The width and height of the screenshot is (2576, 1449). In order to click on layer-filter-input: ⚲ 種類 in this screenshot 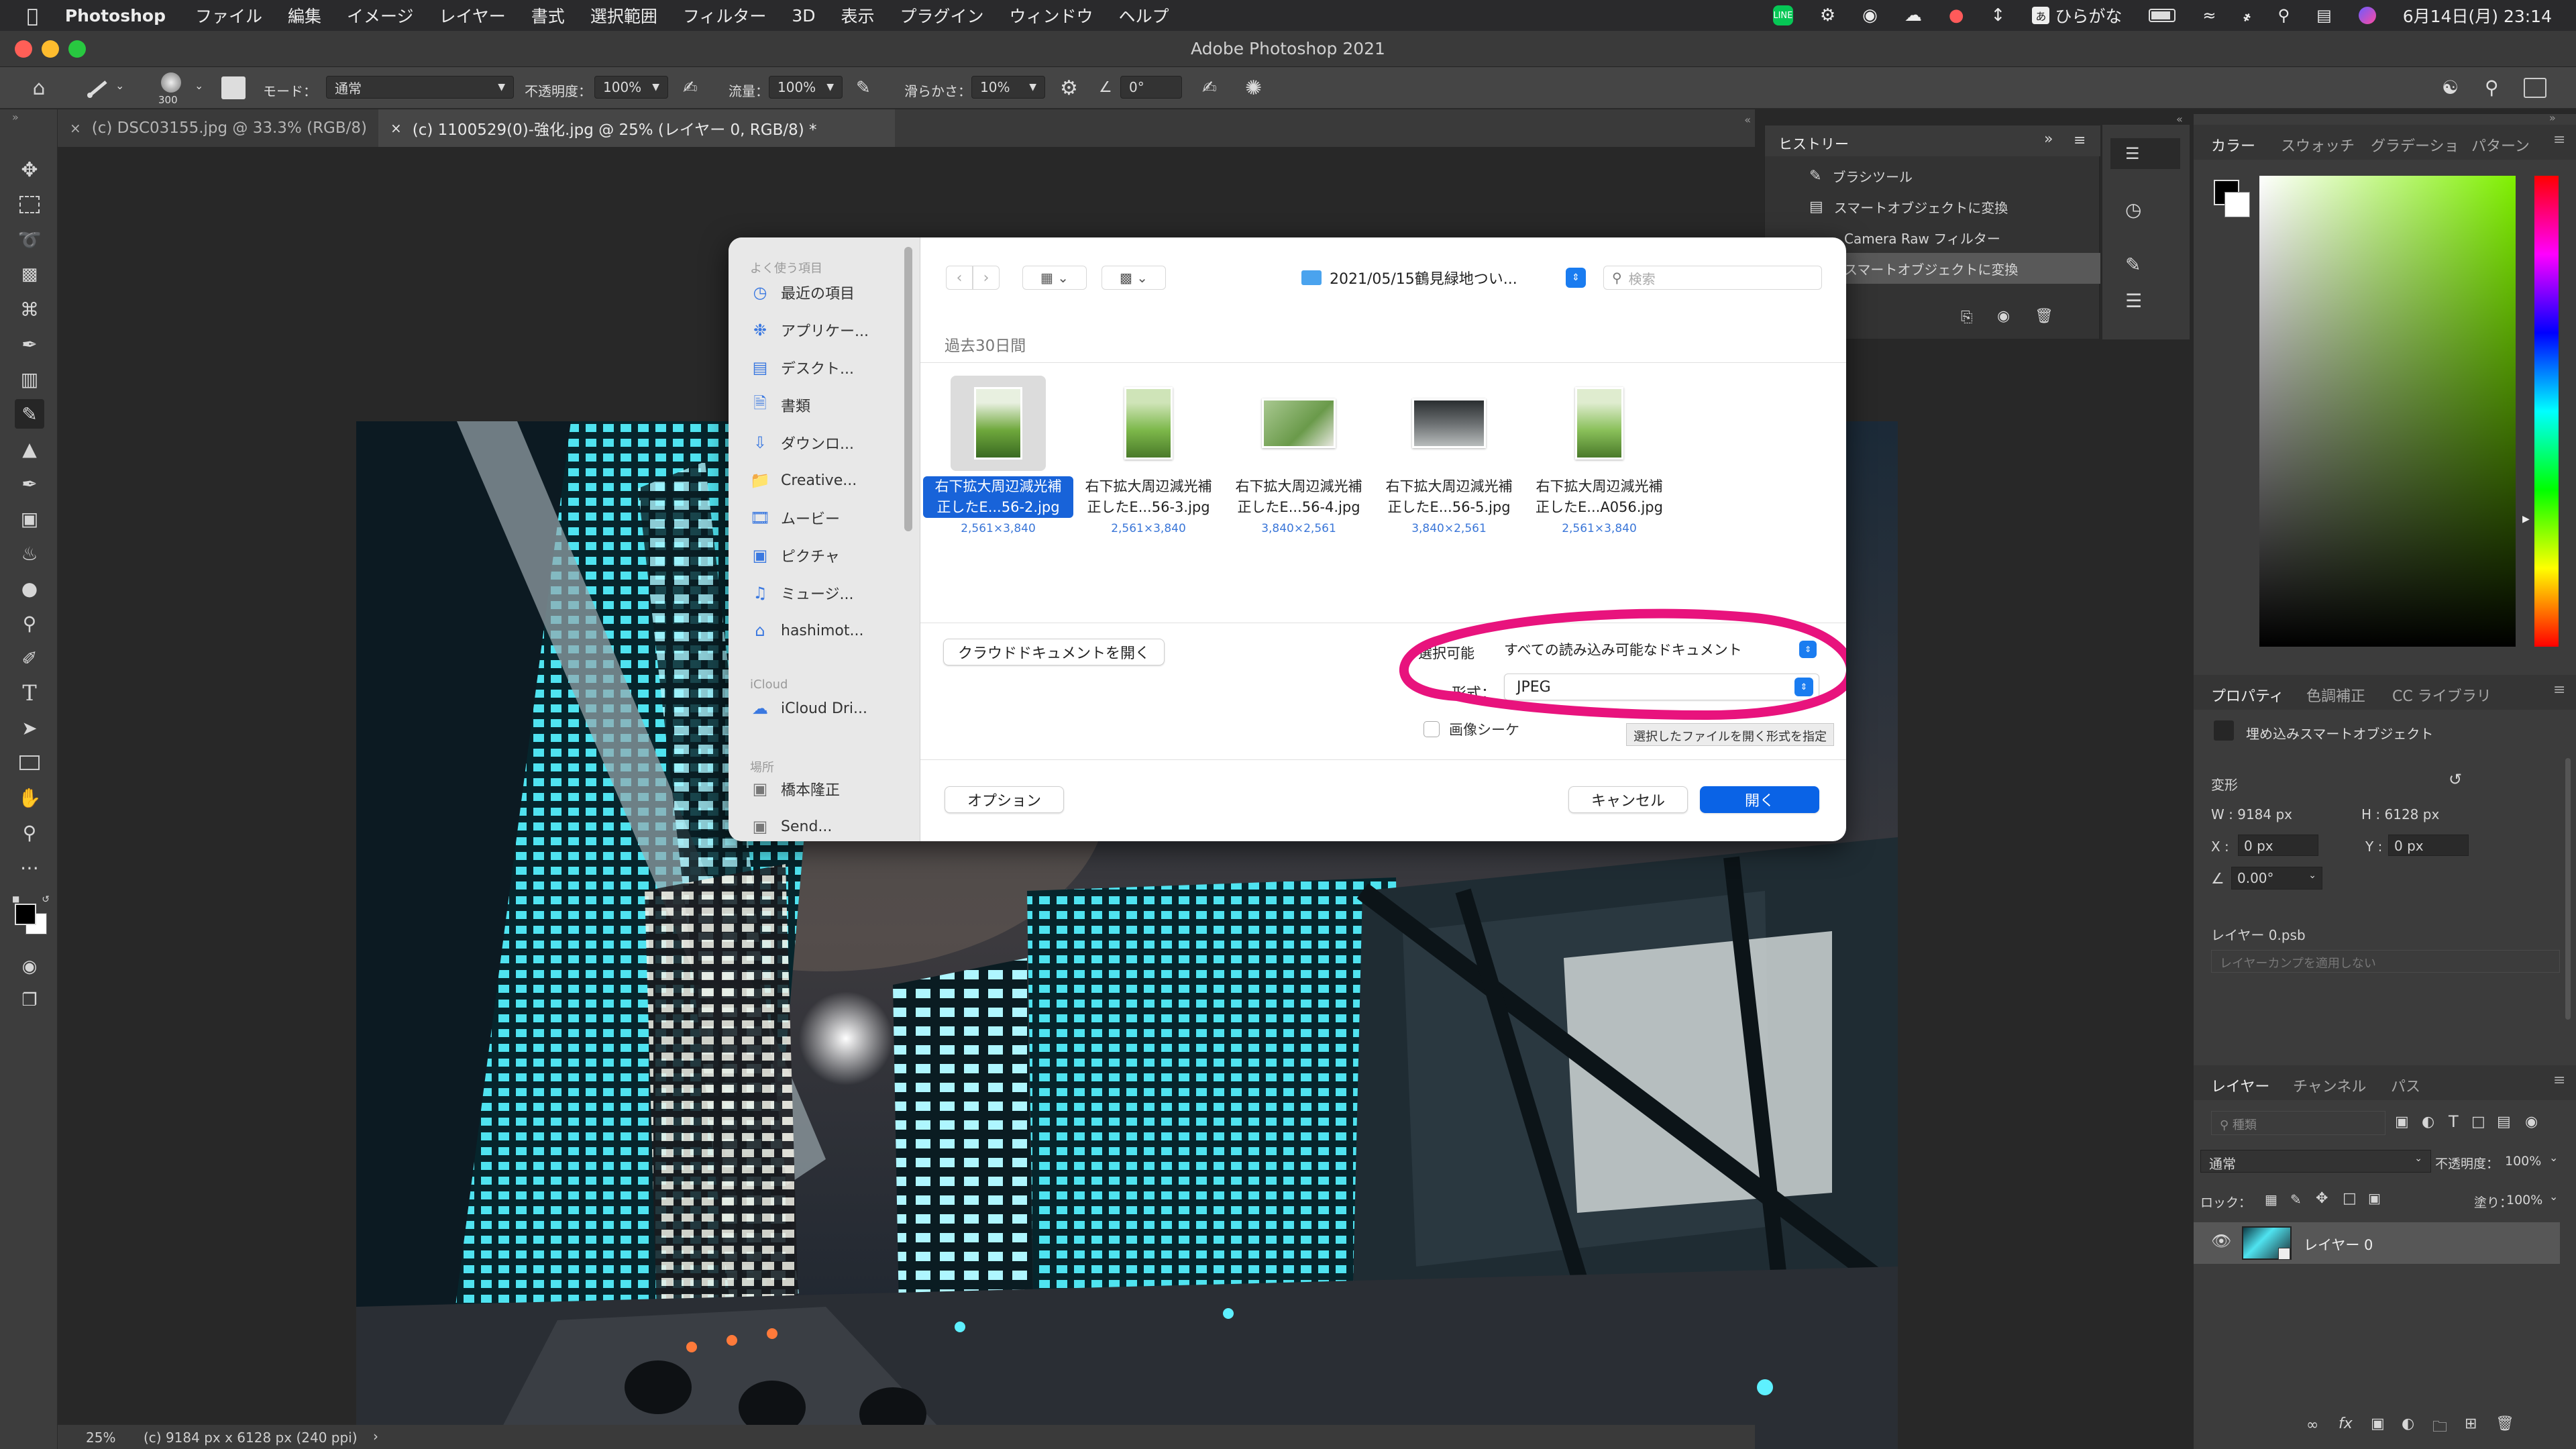, I will do `click(2298, 1123)`.